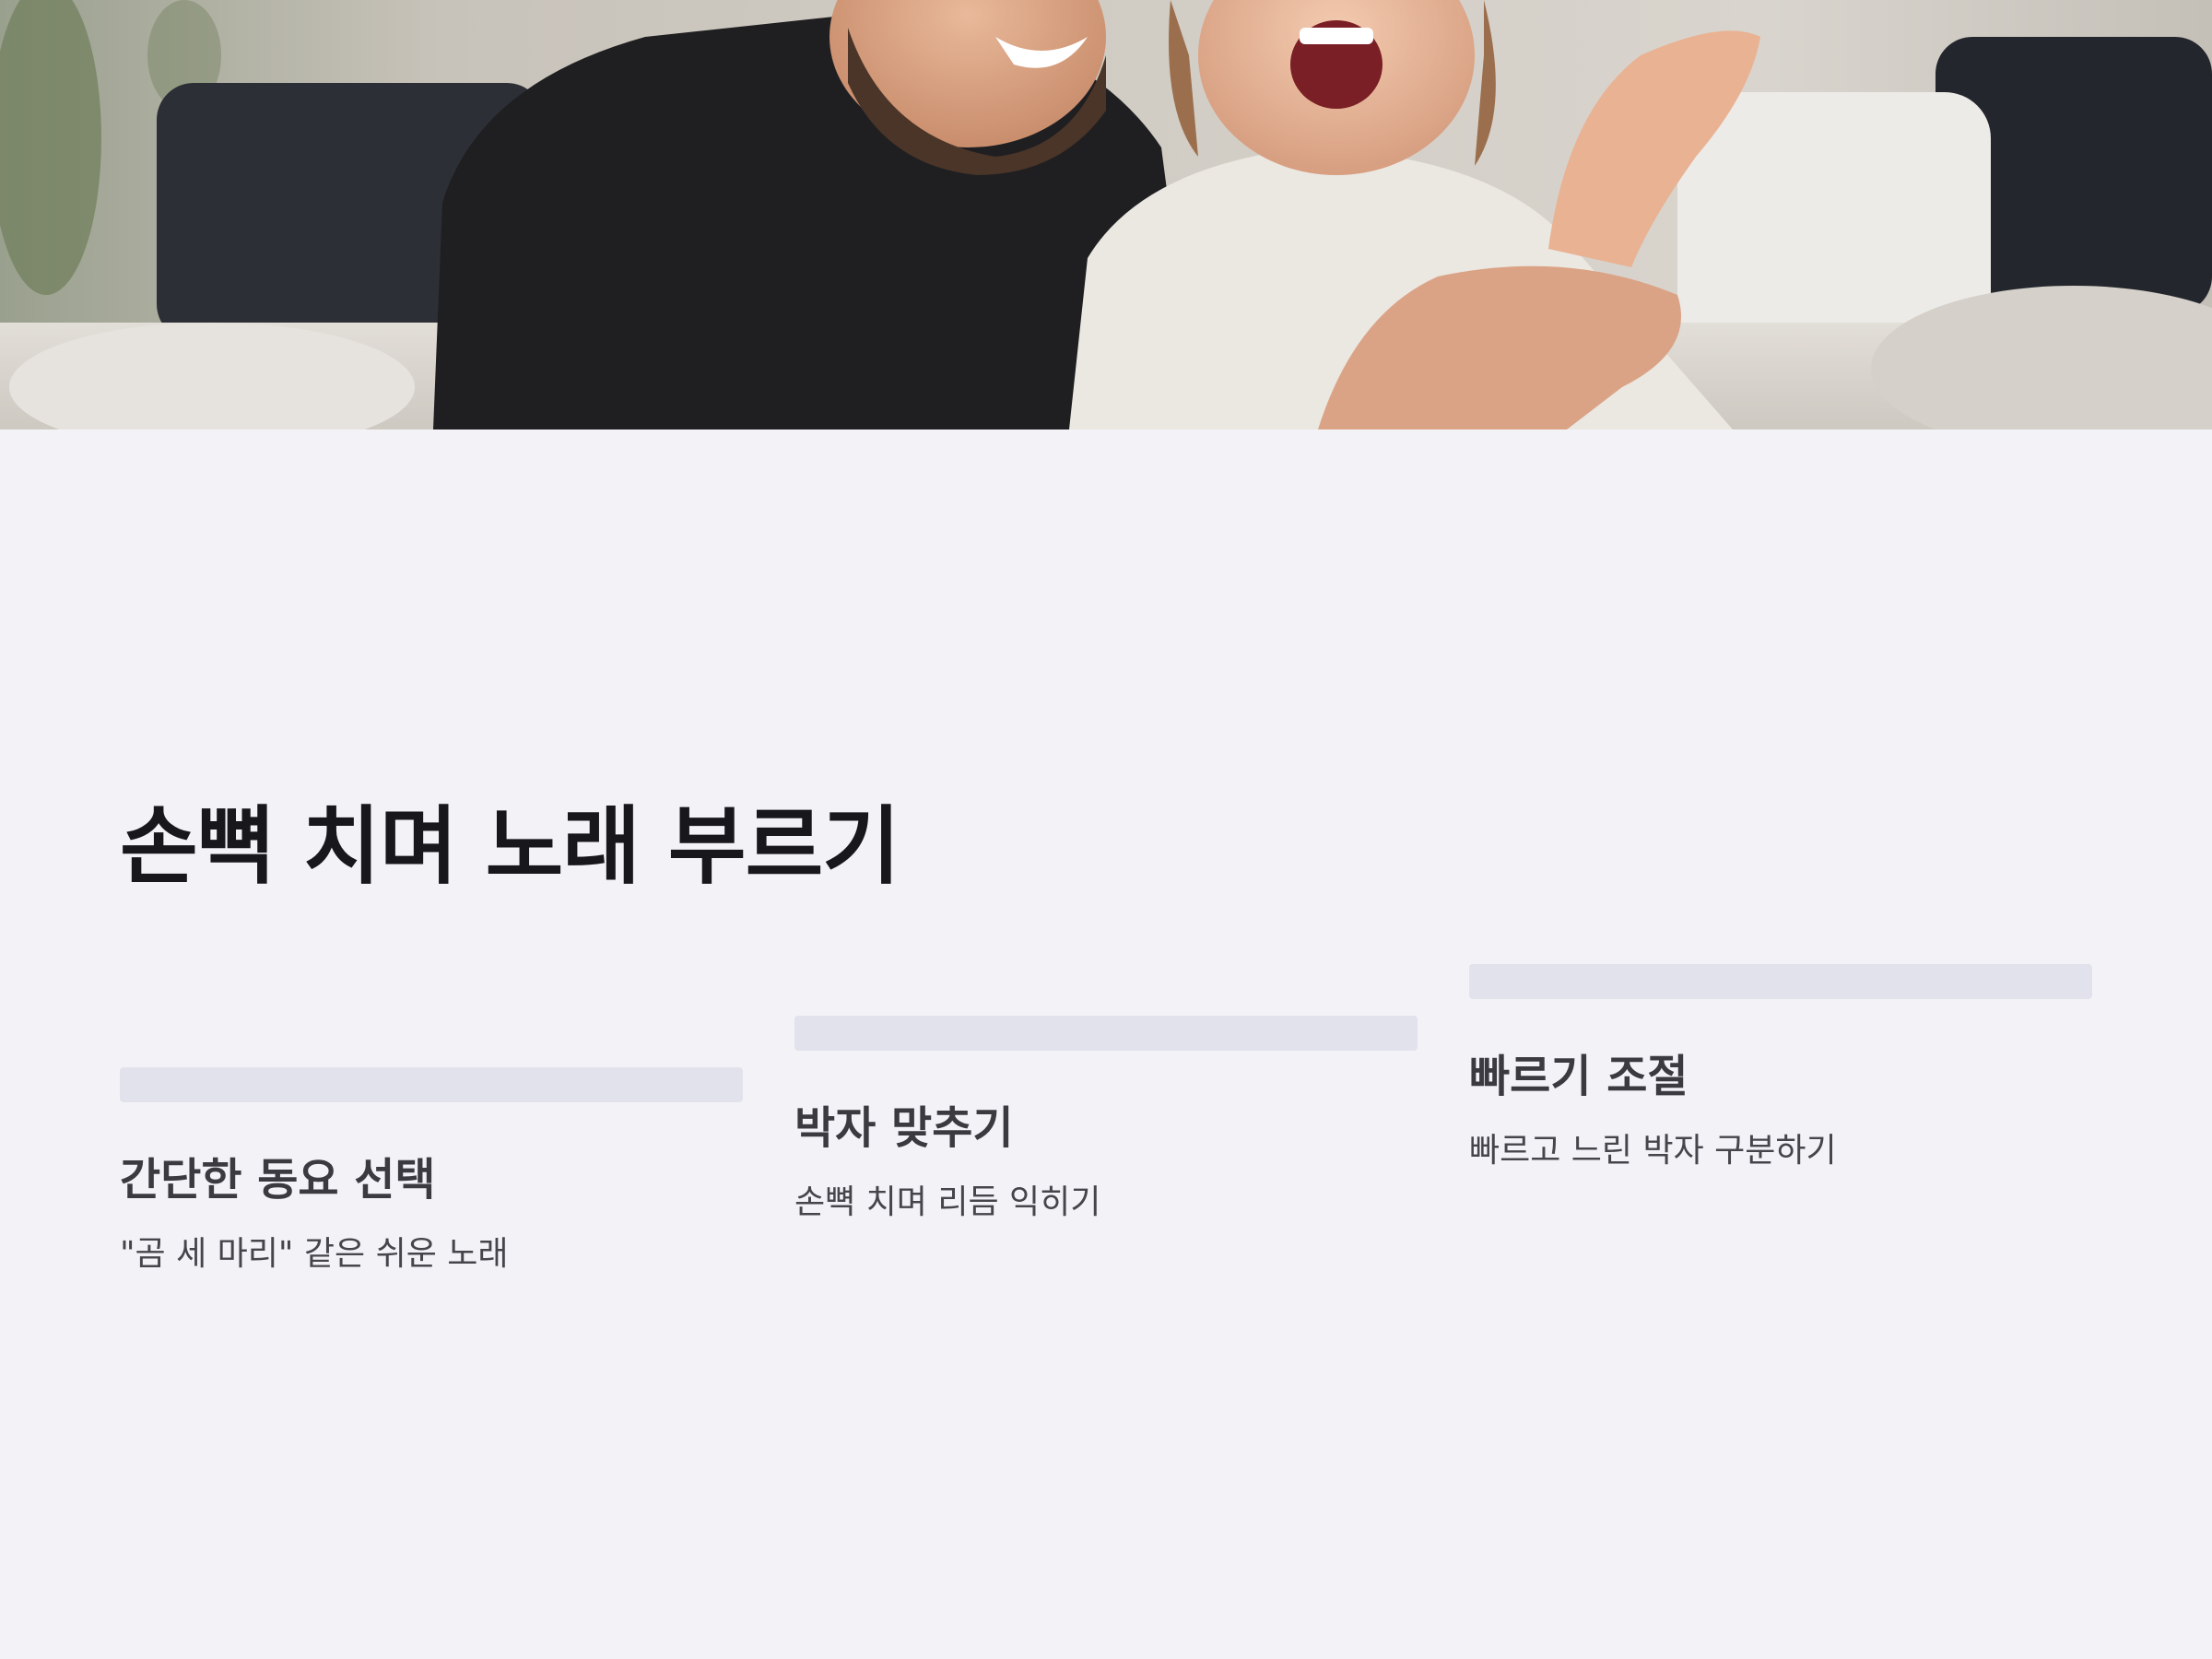  I want to click on step-description: "곰 세 마리" 같은 쉬운 노래, so click(314, 1253).